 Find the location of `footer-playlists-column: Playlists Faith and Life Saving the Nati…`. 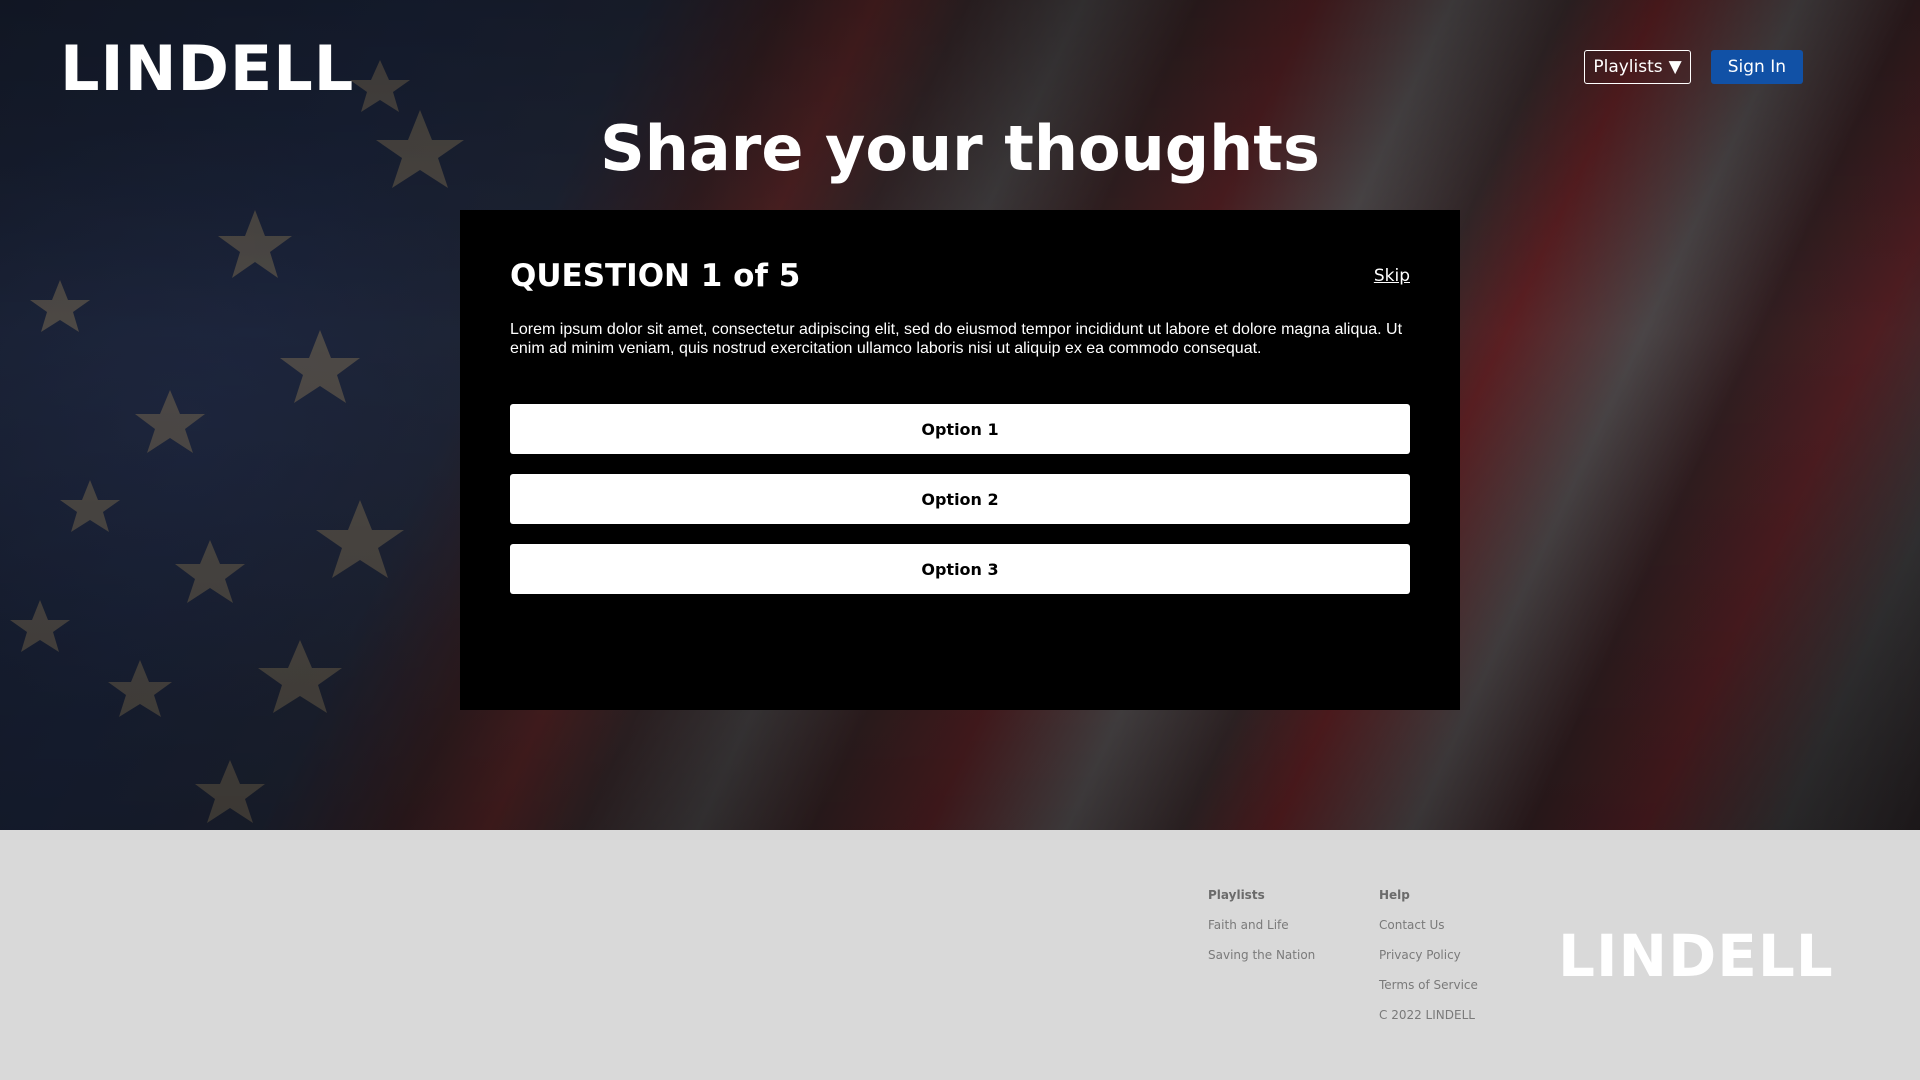

footer-playlists-column: Playlists Faith and Life Saving the Nati… is located at coordinates (1261, 933).